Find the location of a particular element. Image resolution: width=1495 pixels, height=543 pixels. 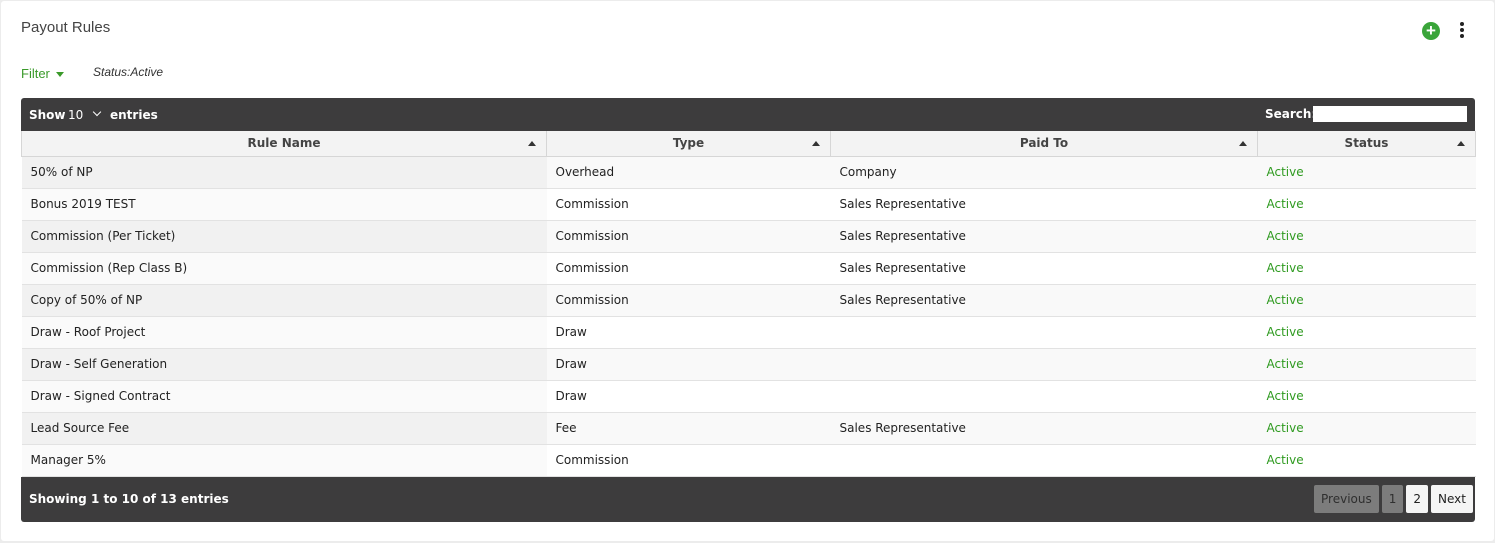

column-header-label: Paid To is located at coordinates (1044, 143).